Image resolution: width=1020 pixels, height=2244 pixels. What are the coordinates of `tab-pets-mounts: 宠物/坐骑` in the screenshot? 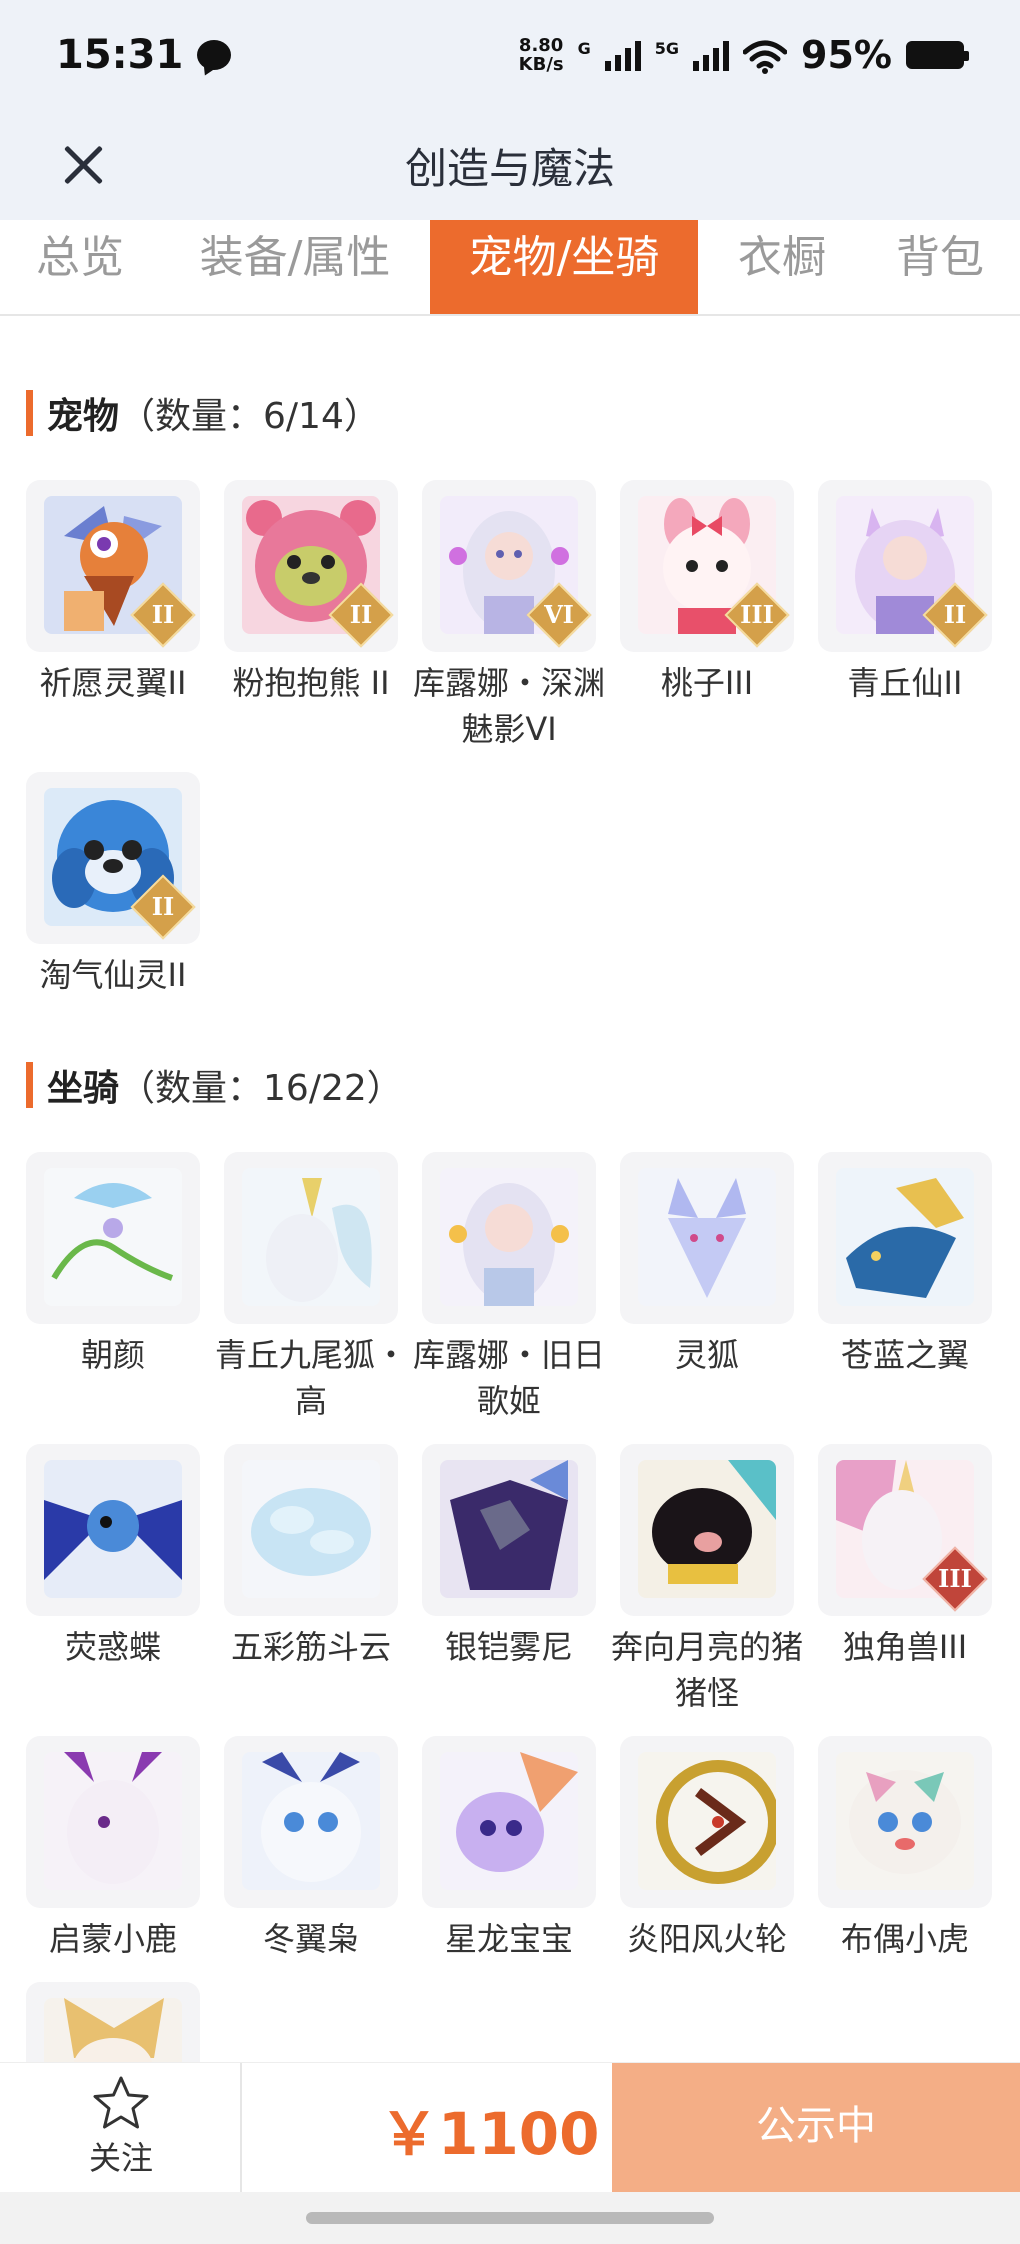 It's located at (564, 267).